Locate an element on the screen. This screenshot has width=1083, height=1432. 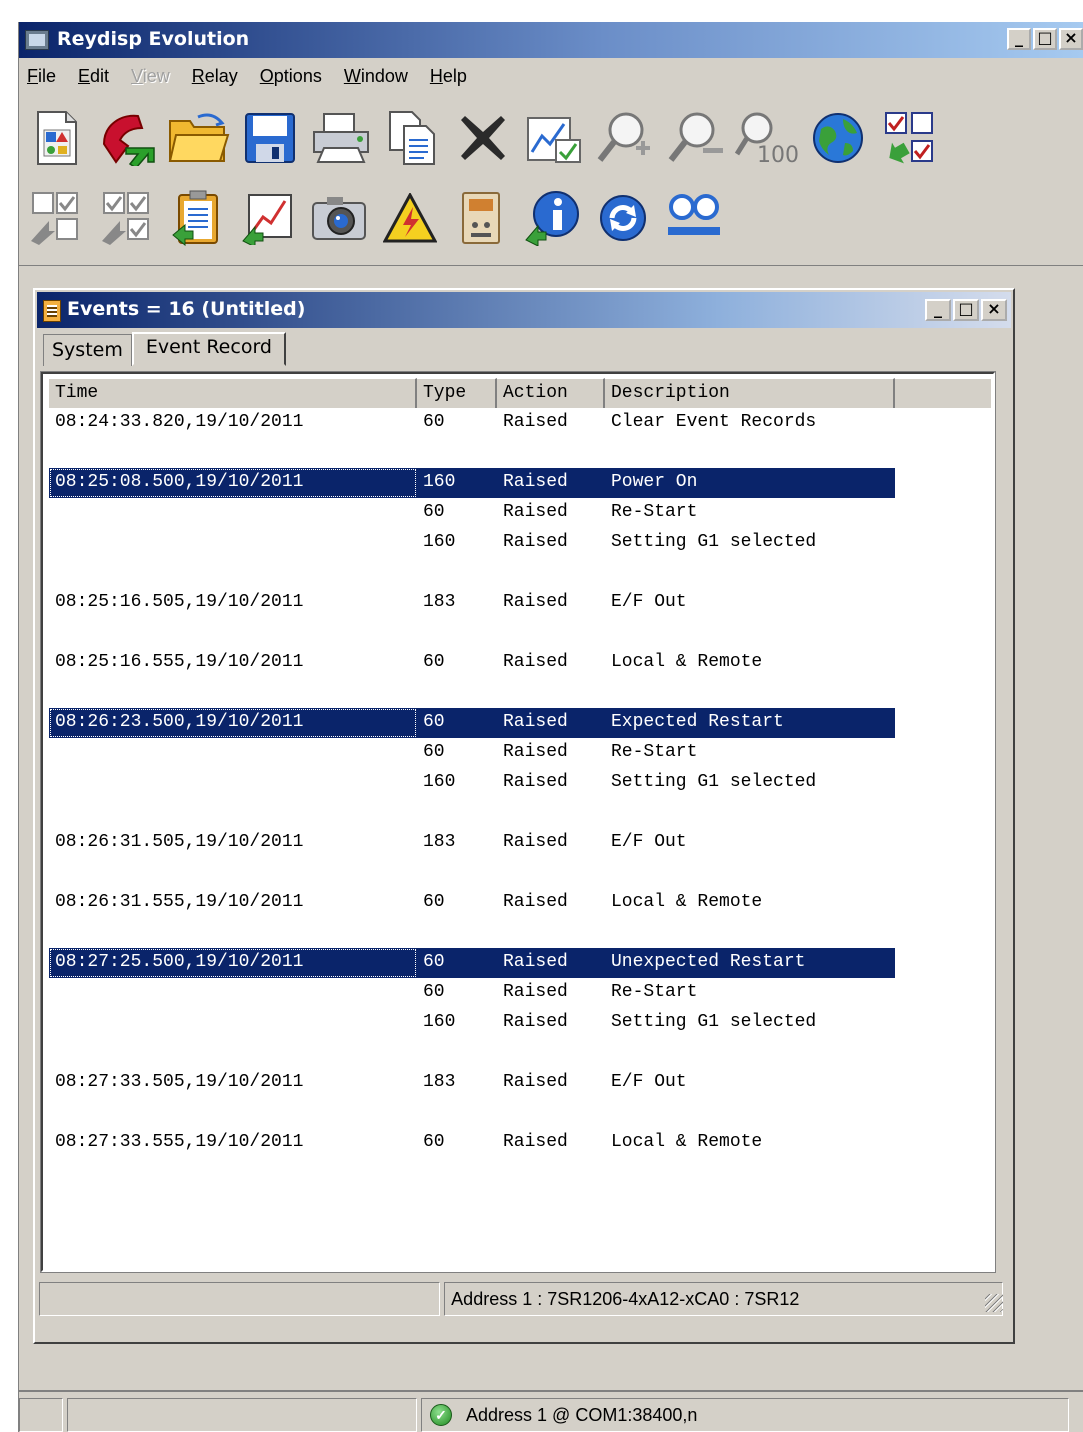
chart-check-icon is located at coordinates (554, 138).